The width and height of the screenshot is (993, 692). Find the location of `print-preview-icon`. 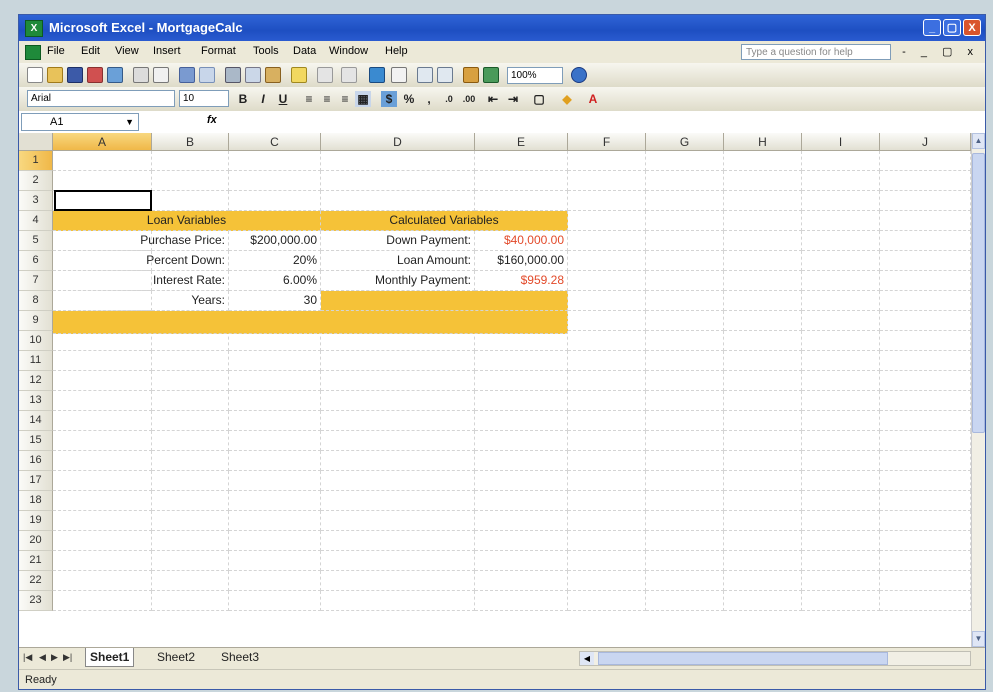

print-preview-icon is located at coordinates (161, 75).